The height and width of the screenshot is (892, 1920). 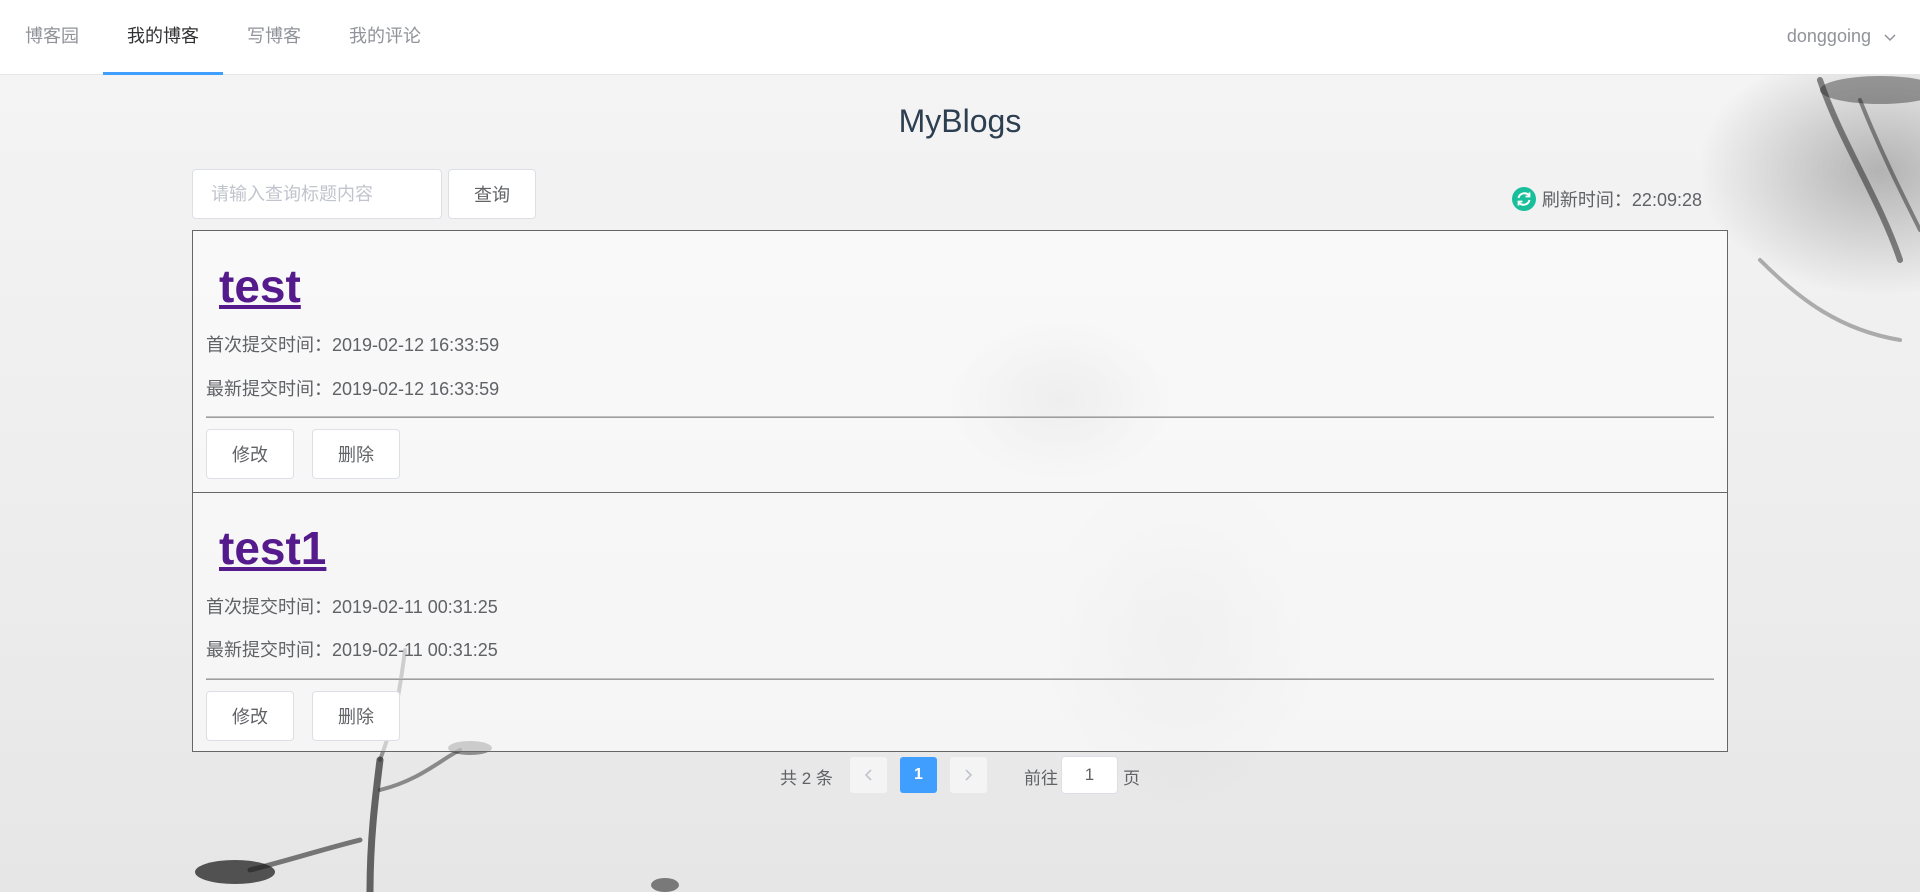 What do you see at coordinates (317, 194) in the screenshot?
I see `search-input` at bounding box center [317, 194].